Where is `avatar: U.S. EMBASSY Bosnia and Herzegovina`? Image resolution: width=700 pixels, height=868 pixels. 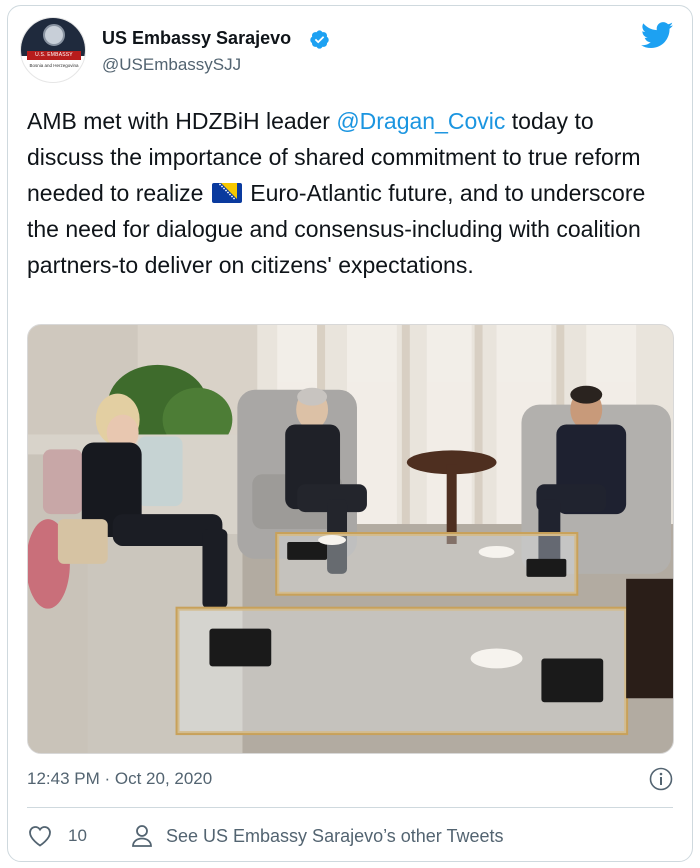 avatar: U.S. EMBASSY Bosnia and Herzegovina is located at coordinates (53, 50).